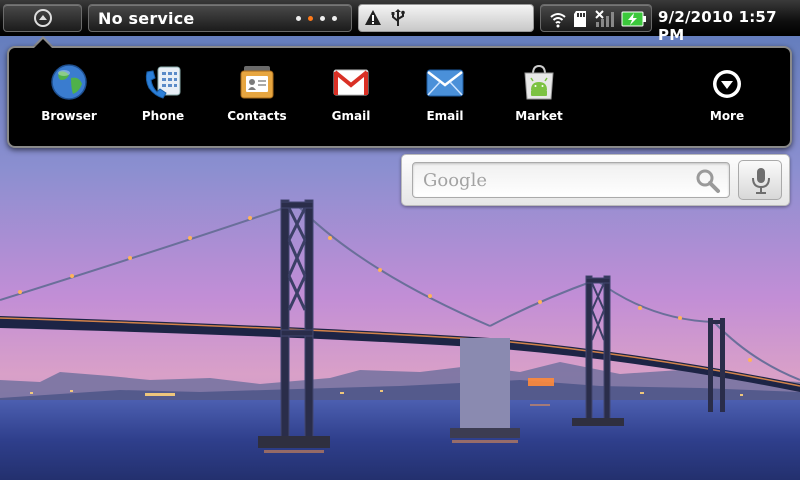 This screenshot has width=800, height=480. I want to click on search-input: Google, so click(571, 180).